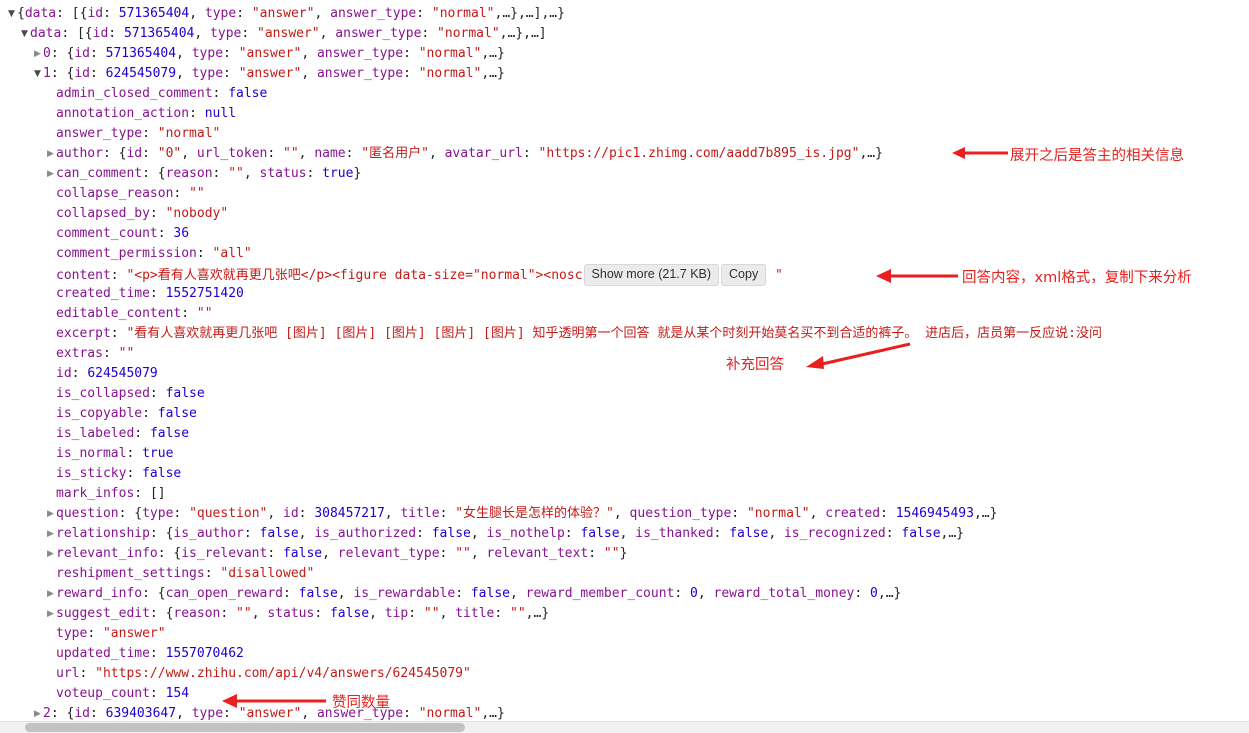 This screenshot has width=1249, height=733. I want to click on json-tree-row: annotation_action: null, so click(624, 114).